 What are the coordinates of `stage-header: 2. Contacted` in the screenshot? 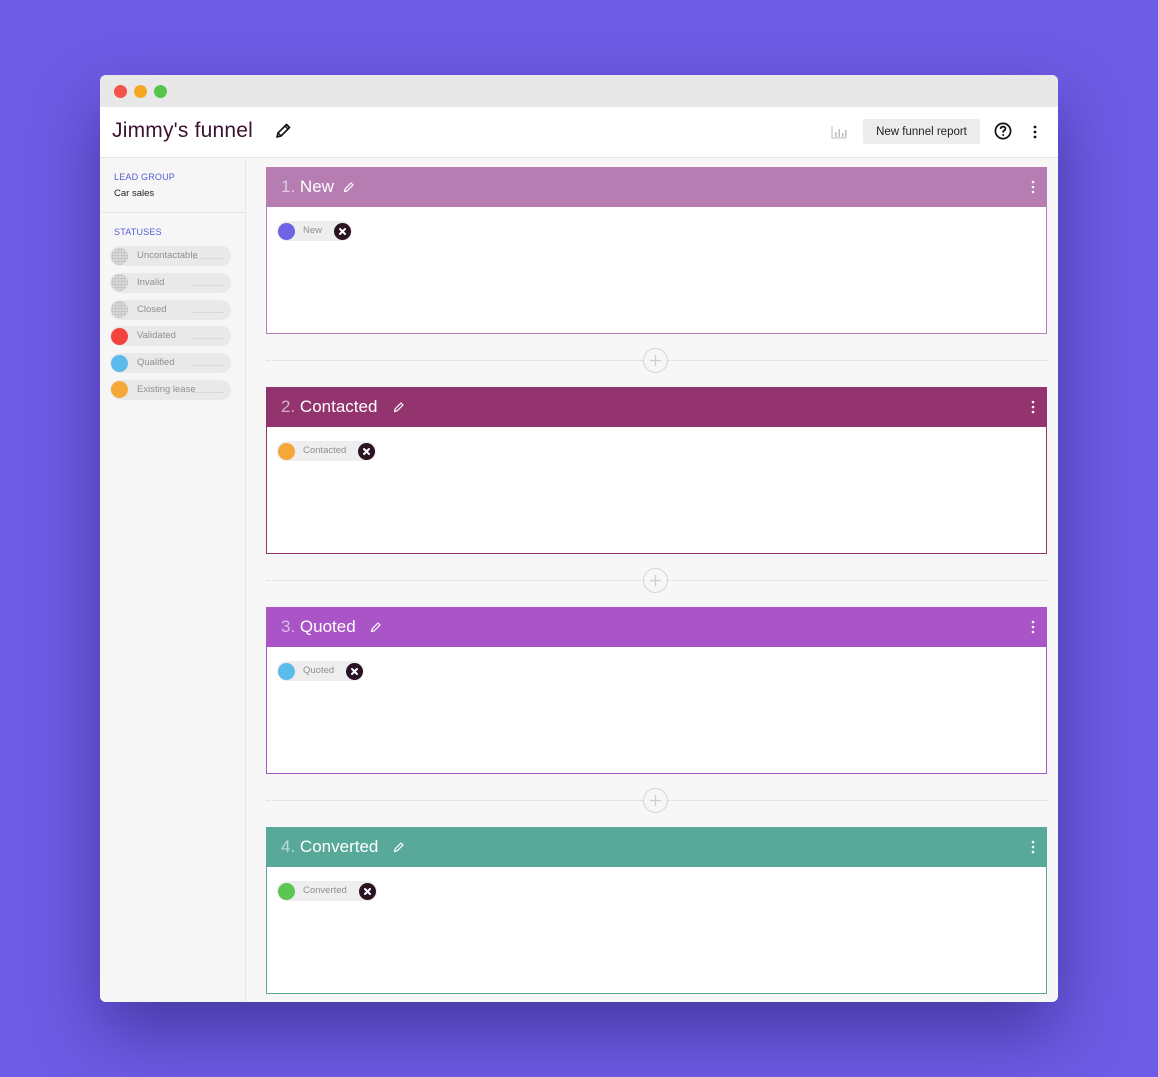 It's located at (656, 407).